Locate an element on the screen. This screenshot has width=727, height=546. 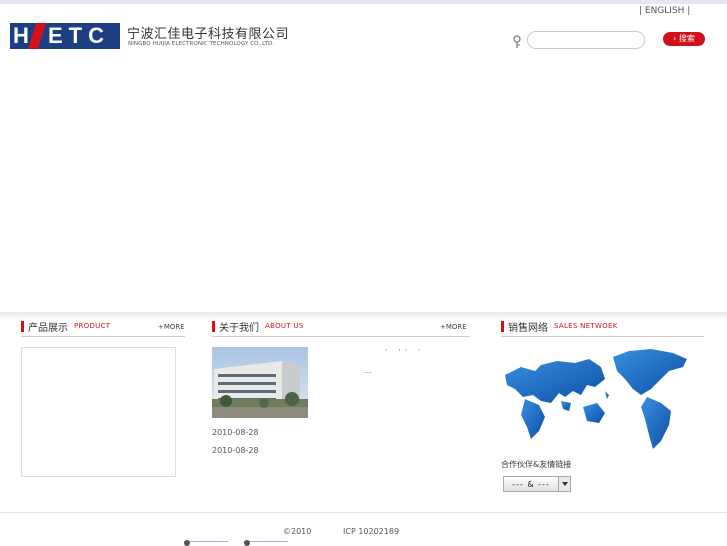
company-name-cn: 宁波汇佳电子科技有限公司 is located at coordinates (208, 34).